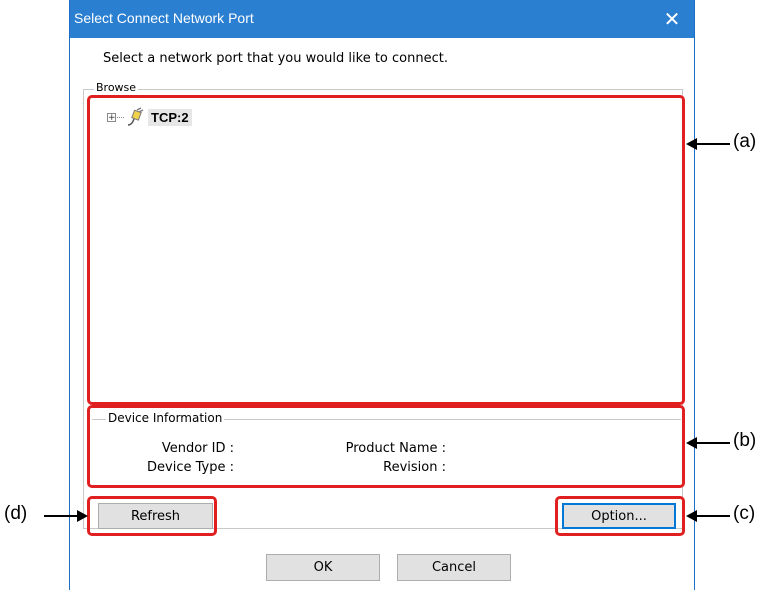 This screenshot has width=765, height=590. I want to click on close-icon: ✕, so click(672, 19).